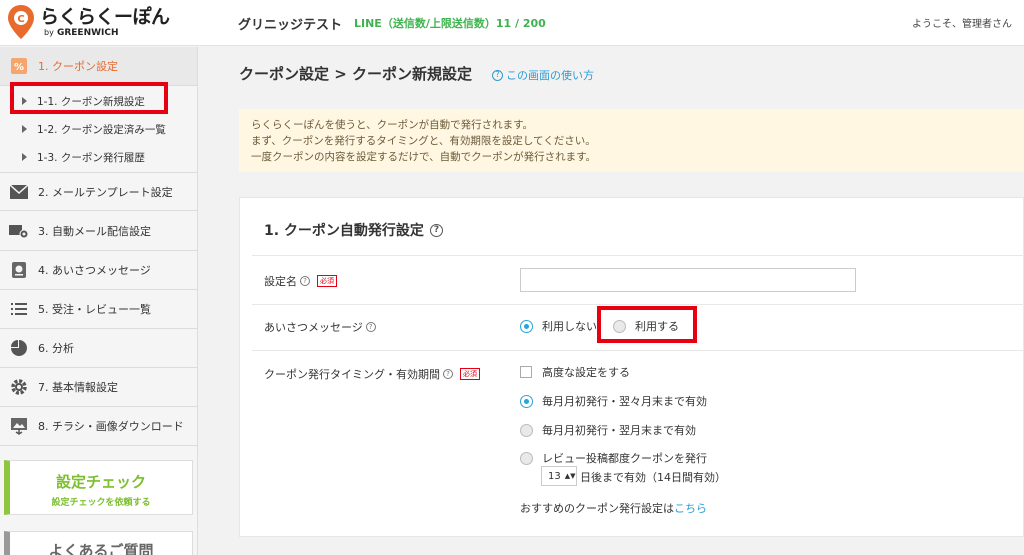 This screenshot has height=555, width=1024. I want to click on help-link: ? この画面の使い方, so click(543, 75).